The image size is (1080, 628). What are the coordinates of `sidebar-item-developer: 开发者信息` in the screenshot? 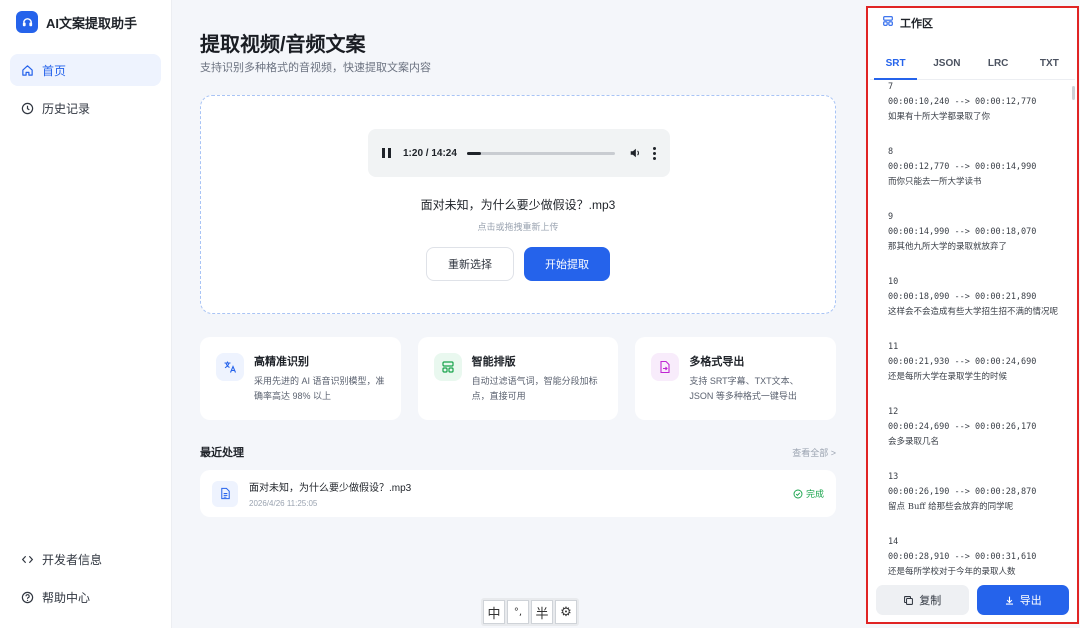 It's located at (85, 559).